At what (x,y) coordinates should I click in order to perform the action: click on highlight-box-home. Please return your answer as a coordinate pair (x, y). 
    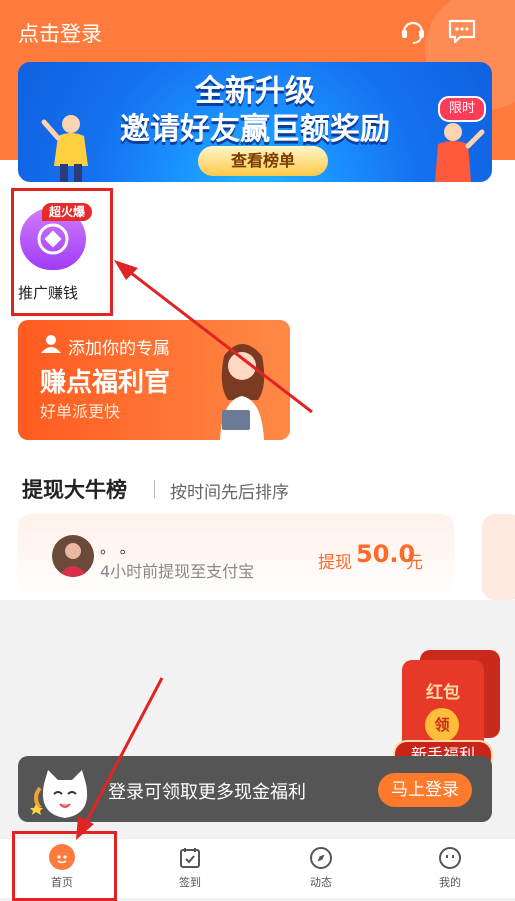
    Looking at the image, I should click on (64, 866).